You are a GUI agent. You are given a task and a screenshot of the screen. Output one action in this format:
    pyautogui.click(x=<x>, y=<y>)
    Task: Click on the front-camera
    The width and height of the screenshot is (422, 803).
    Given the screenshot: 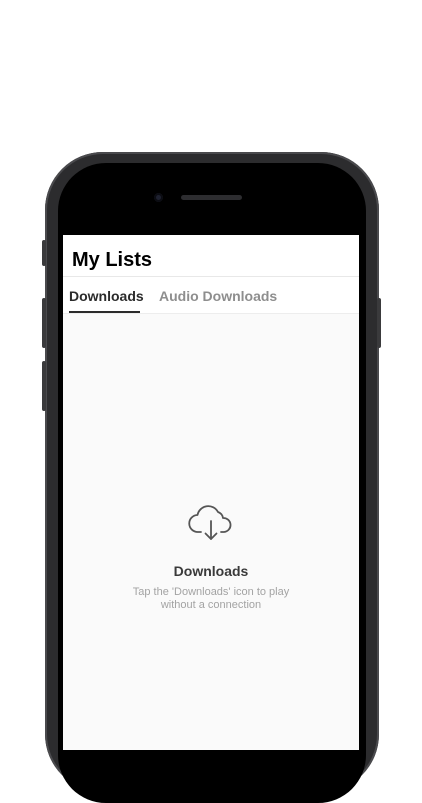 What is the action you would take?
    pyautogui.click(x=158, y=197)
    